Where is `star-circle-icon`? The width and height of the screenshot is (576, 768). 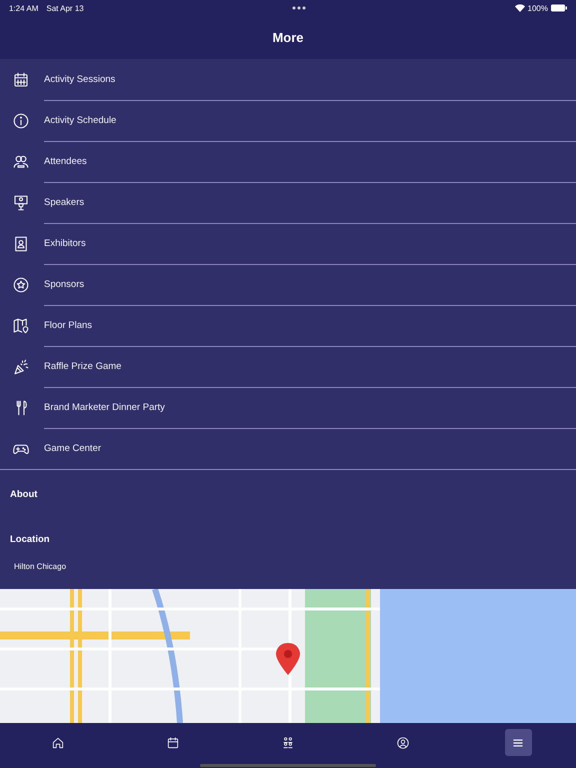 star-circle-icon is located at coordinates (21, 285).